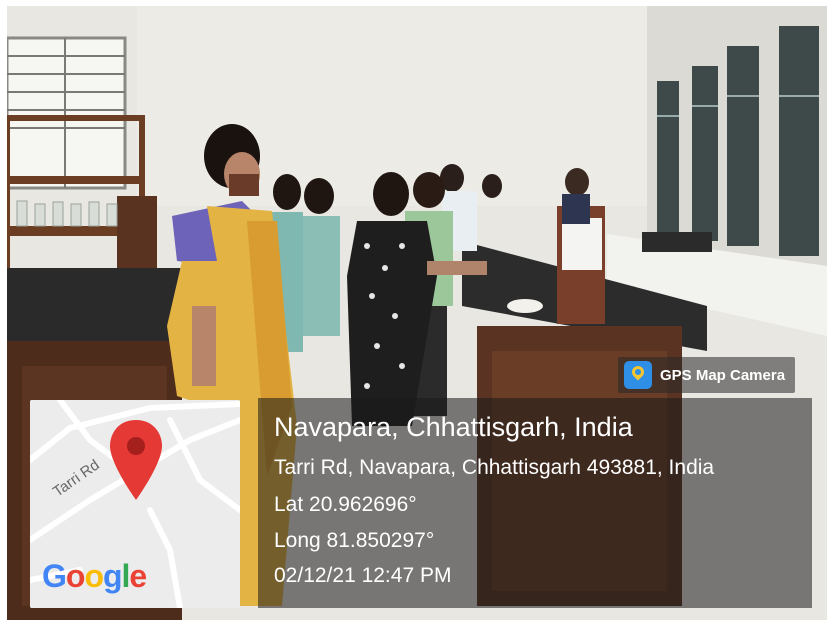  I want to click on datetime-value: 02/12/21 12:47 PM, so click(363, 575).